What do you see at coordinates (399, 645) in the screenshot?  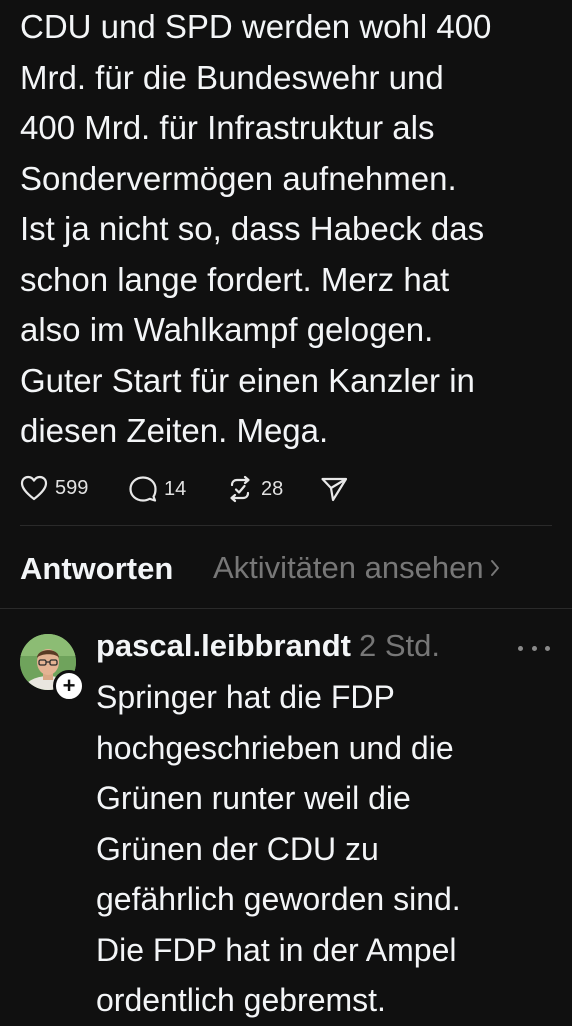 I see `reply-timestamp: 2 Std.` at bounding box center [399, 645].